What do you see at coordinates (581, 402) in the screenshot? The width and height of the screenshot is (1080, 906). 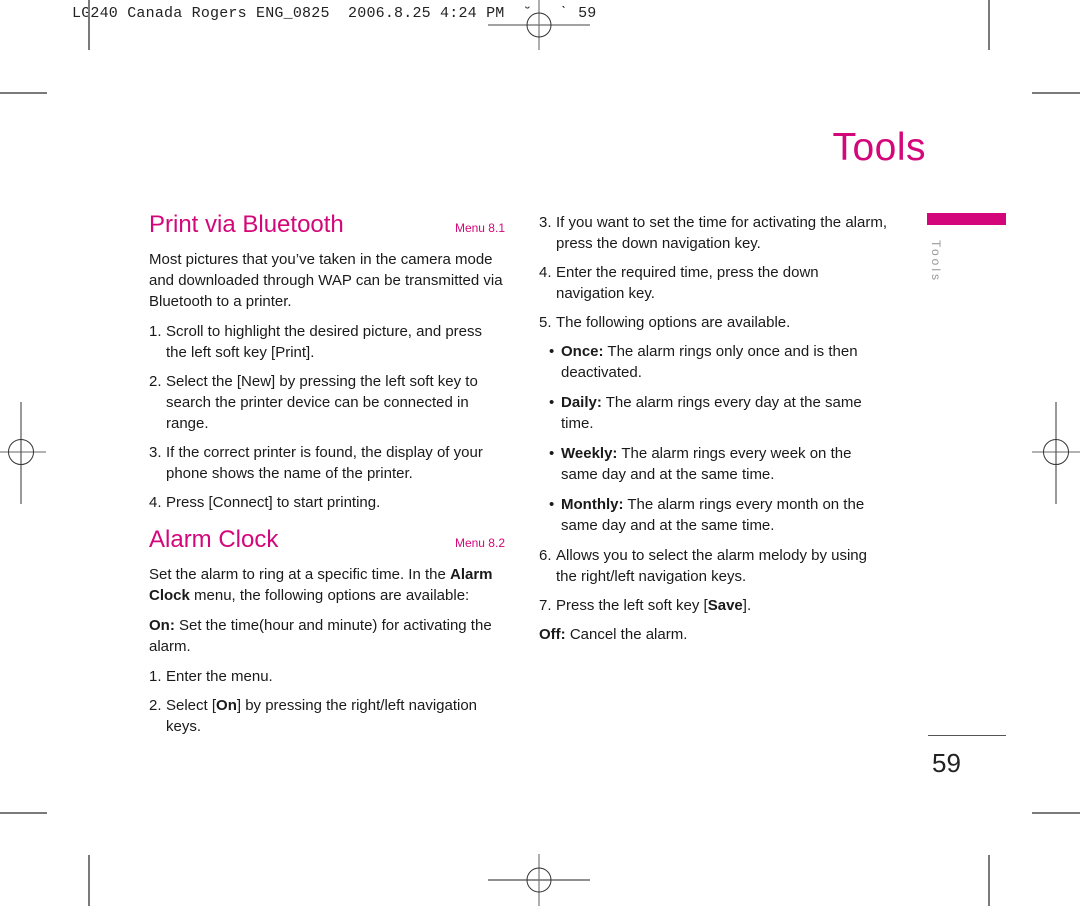 I see `option-label: Daily:` at bounding box center [581, 402].